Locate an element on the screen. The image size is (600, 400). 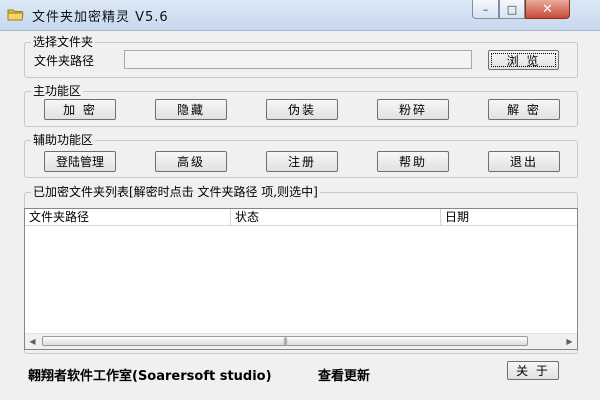
column-header-date: 日期 is located at coordinates (509, 217).